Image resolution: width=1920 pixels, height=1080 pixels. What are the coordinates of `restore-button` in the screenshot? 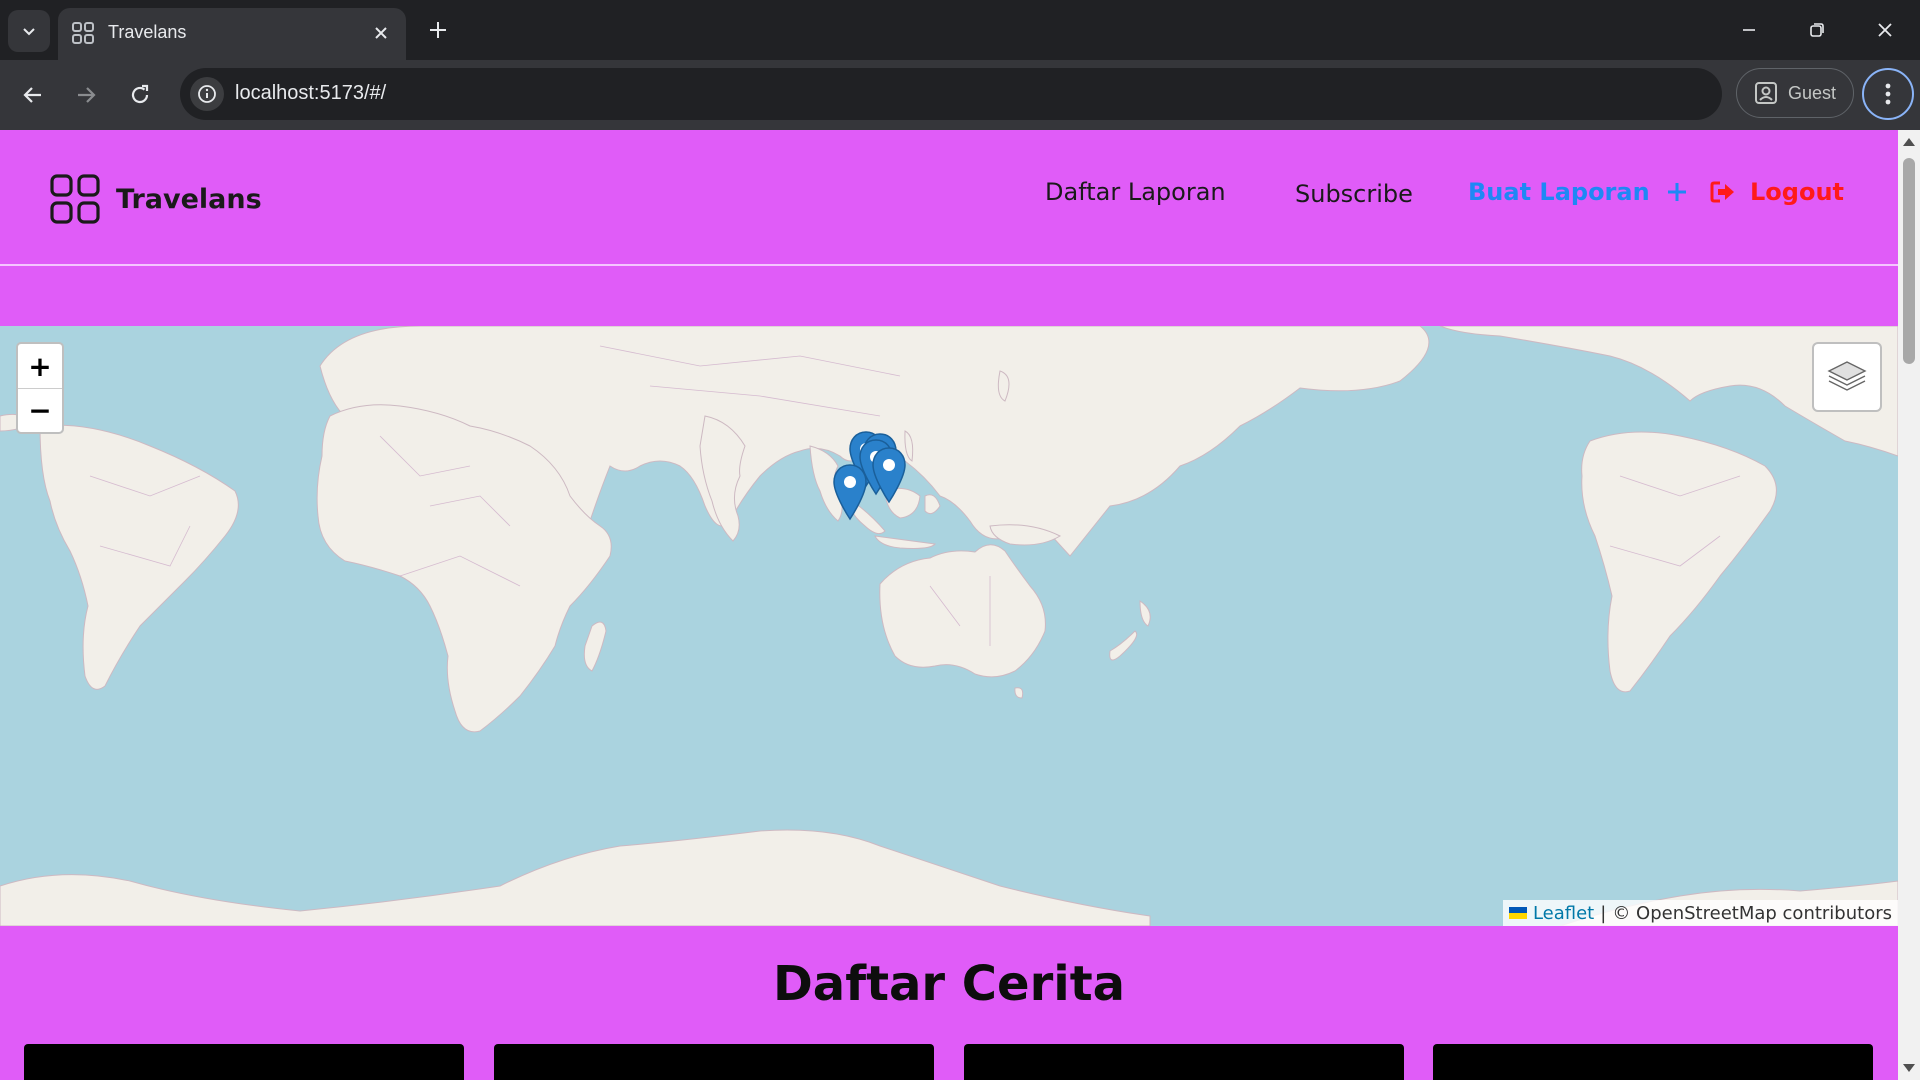 It's located at (1817, 30).